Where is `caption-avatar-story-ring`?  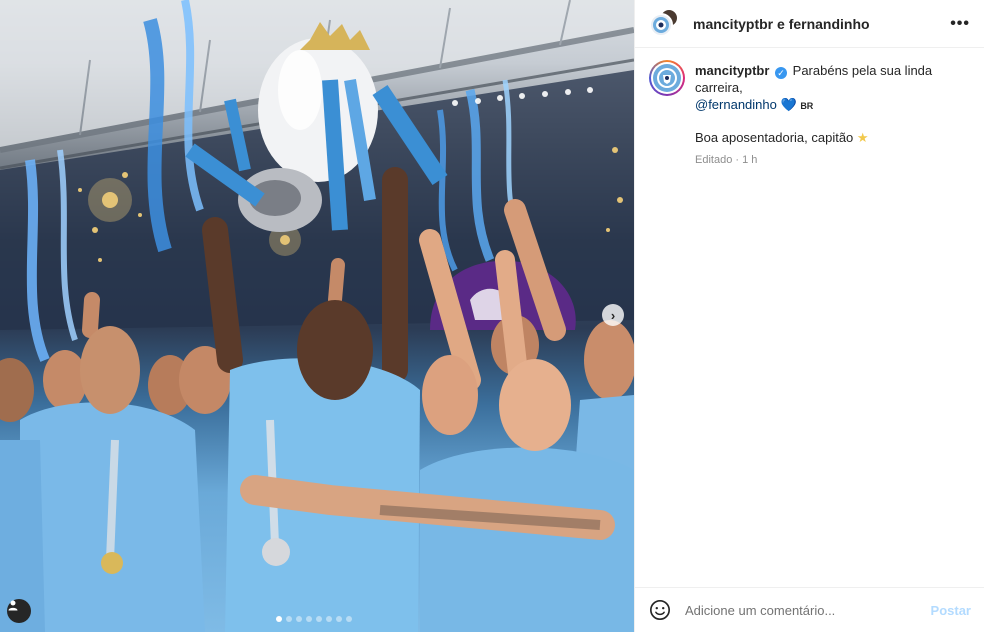 caption-avatar-story-ring is located at coordinates (667, 78).